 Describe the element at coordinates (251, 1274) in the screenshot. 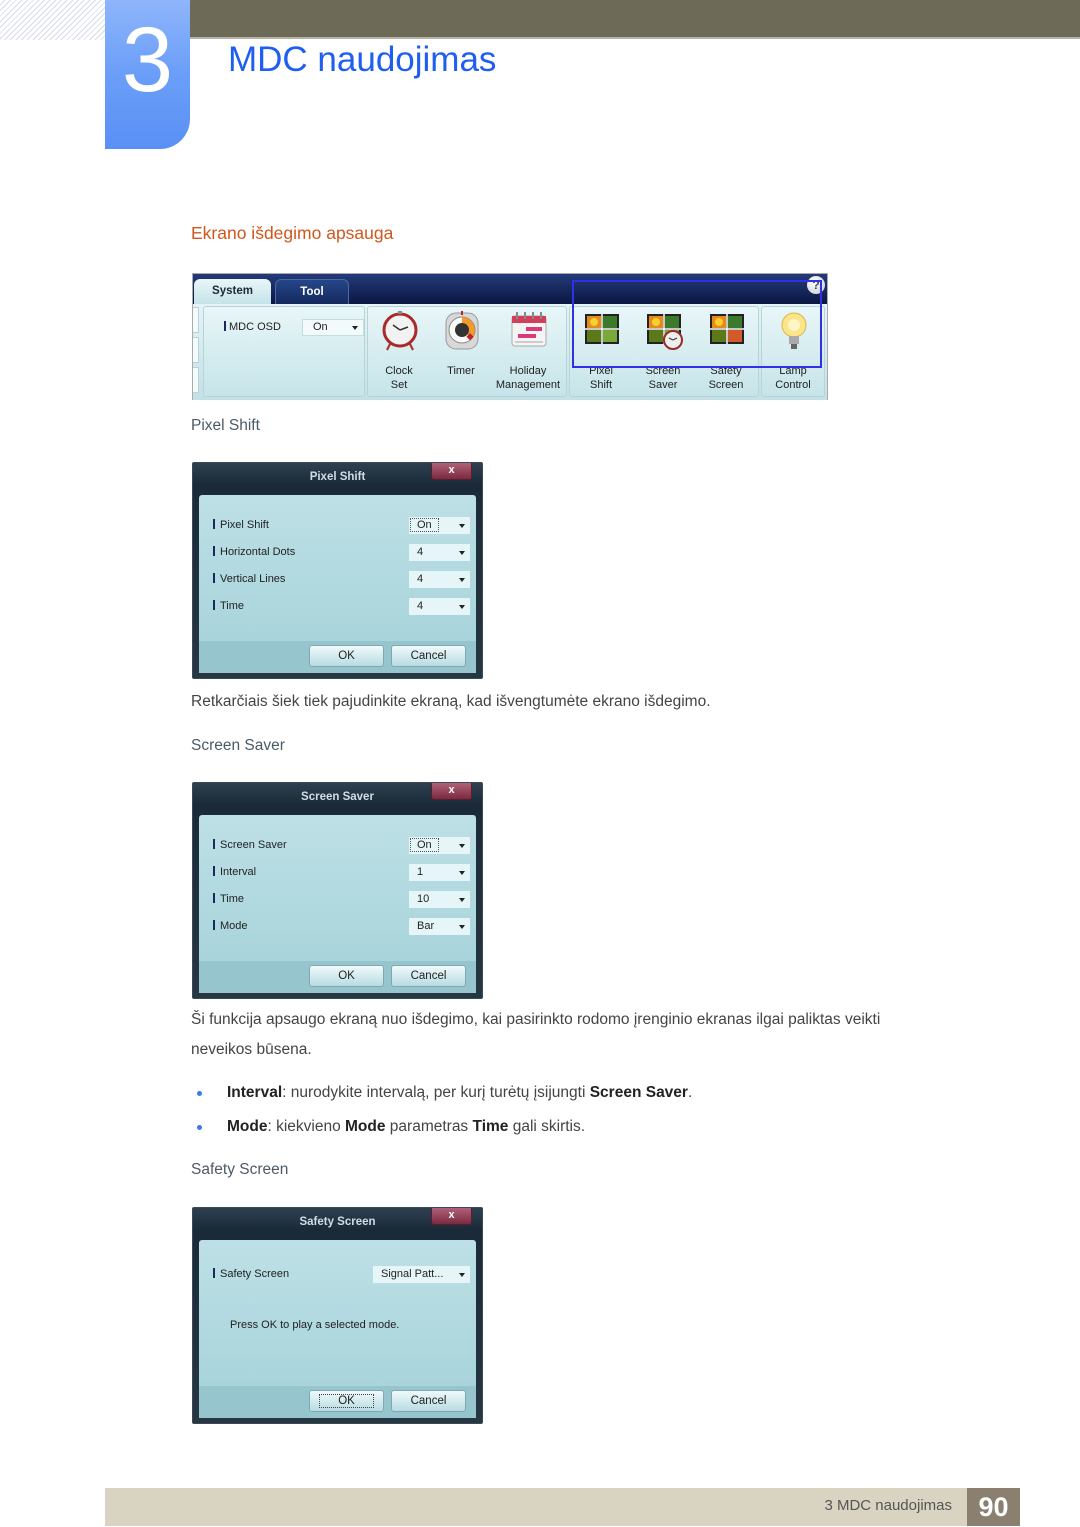

I see `row-label: Safety Screen` at that location.